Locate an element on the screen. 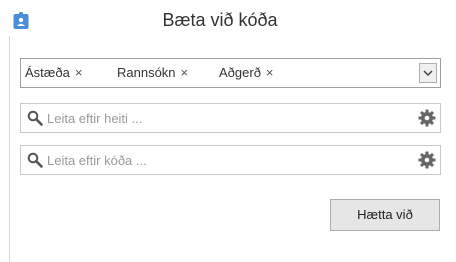 This screenshot has height=262, width=456. tag-label: Ástæða is located at coordinates (47, 72).